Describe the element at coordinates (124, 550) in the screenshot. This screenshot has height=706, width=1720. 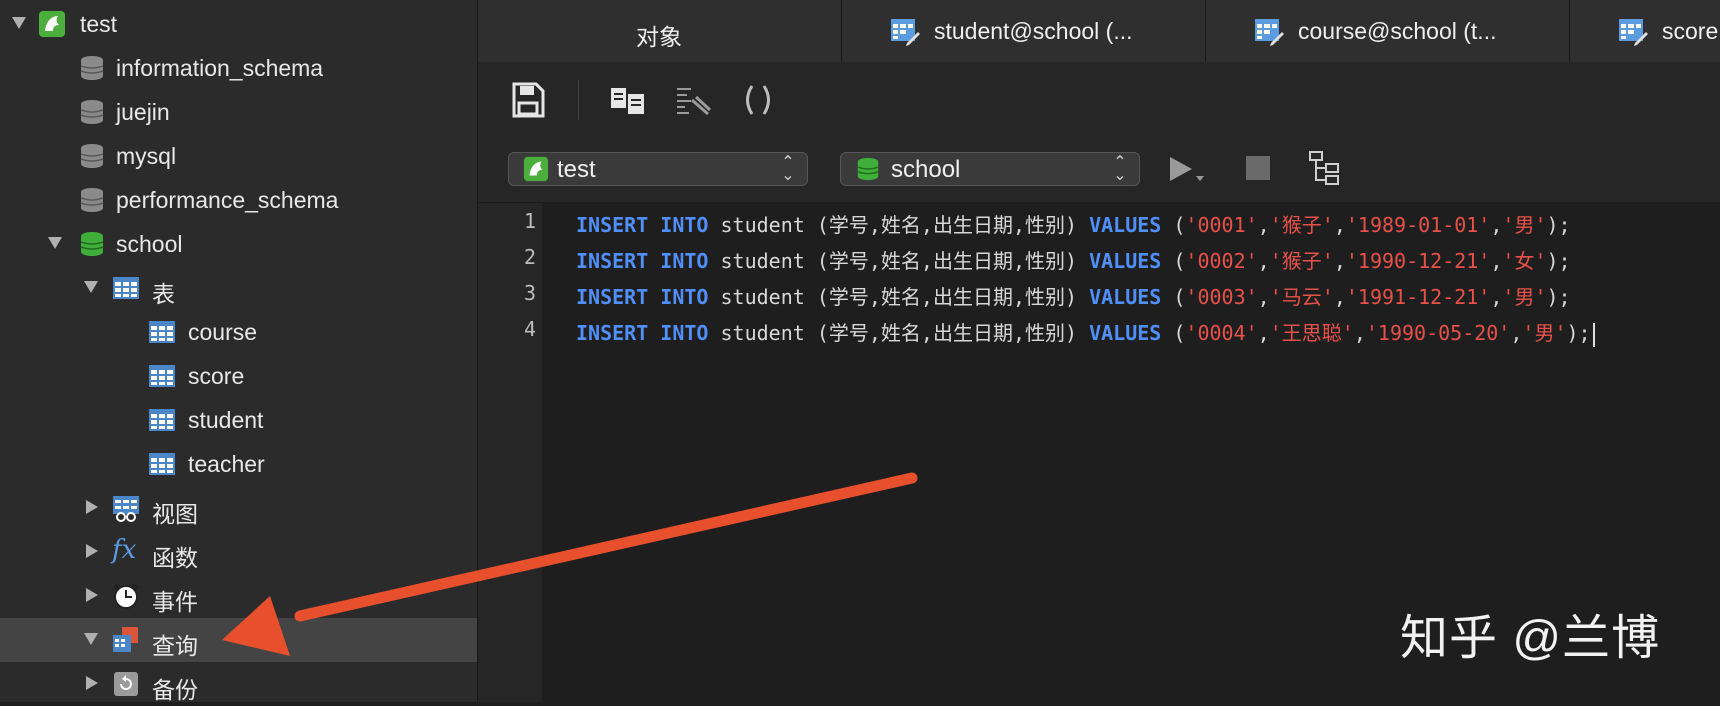
I see `function-icon: fx` at that location.